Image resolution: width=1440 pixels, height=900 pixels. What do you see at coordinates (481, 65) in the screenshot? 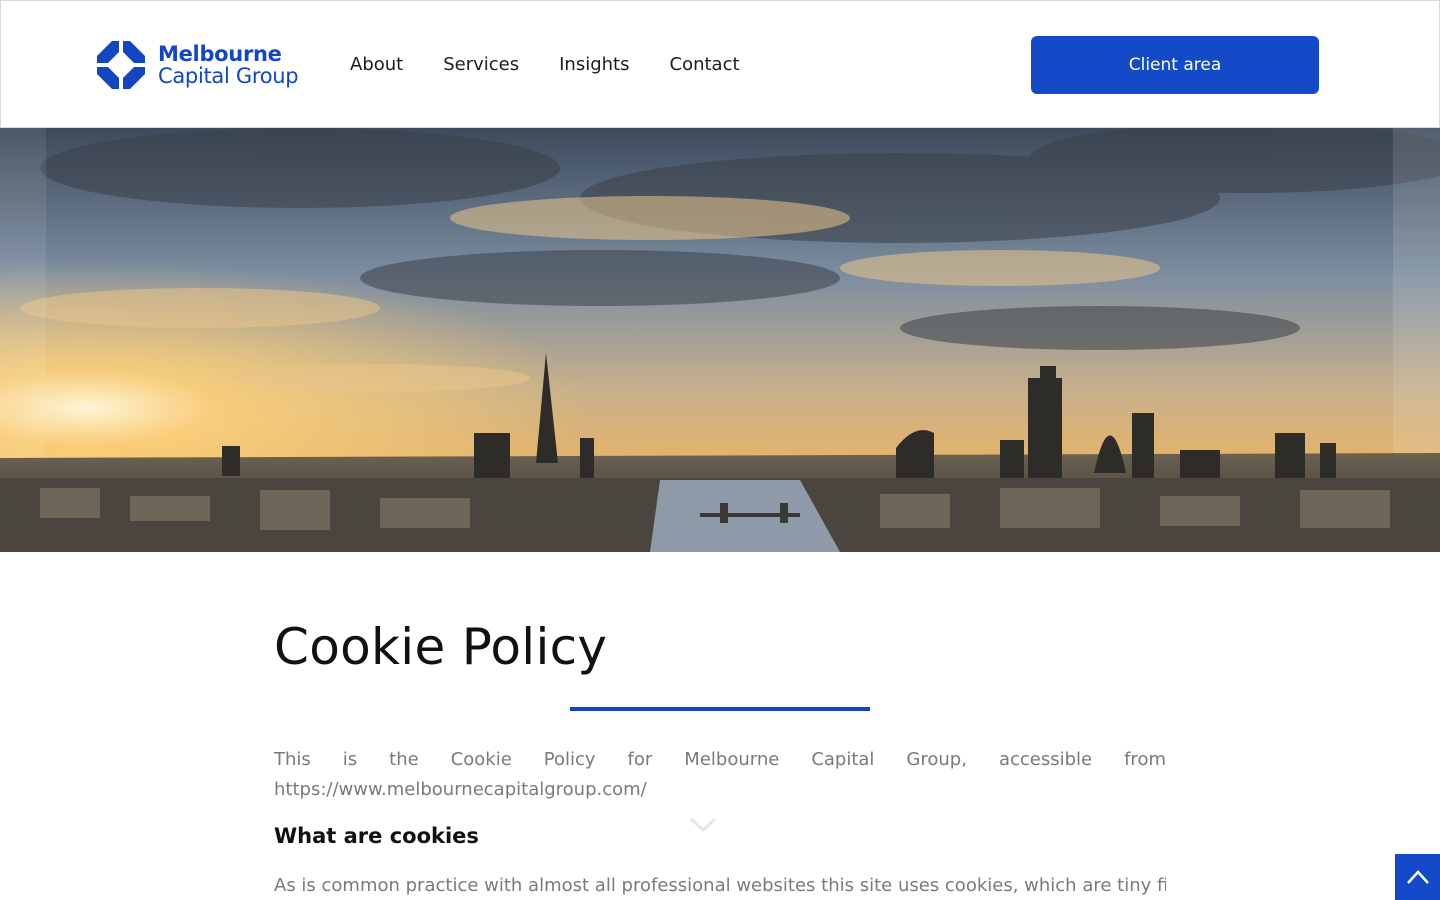
I see `nav-services: Services` at bounding box center [481, 65].